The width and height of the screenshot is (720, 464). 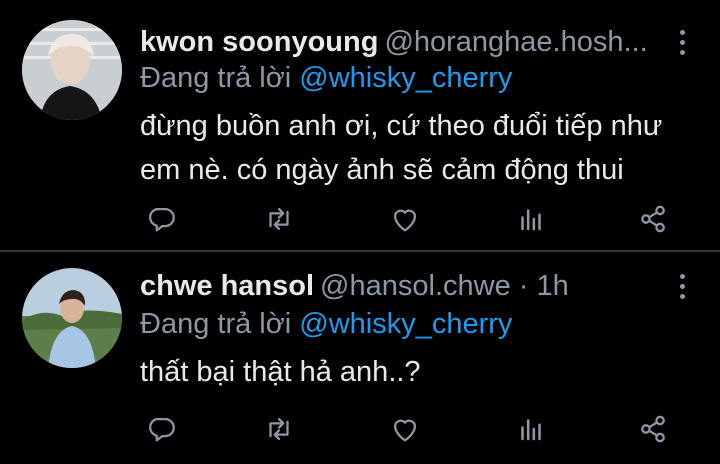 What do you see at coordinates (552, 286) in the screenshot?
I see `timestamp: 1h` at bounding box center [552, 286].